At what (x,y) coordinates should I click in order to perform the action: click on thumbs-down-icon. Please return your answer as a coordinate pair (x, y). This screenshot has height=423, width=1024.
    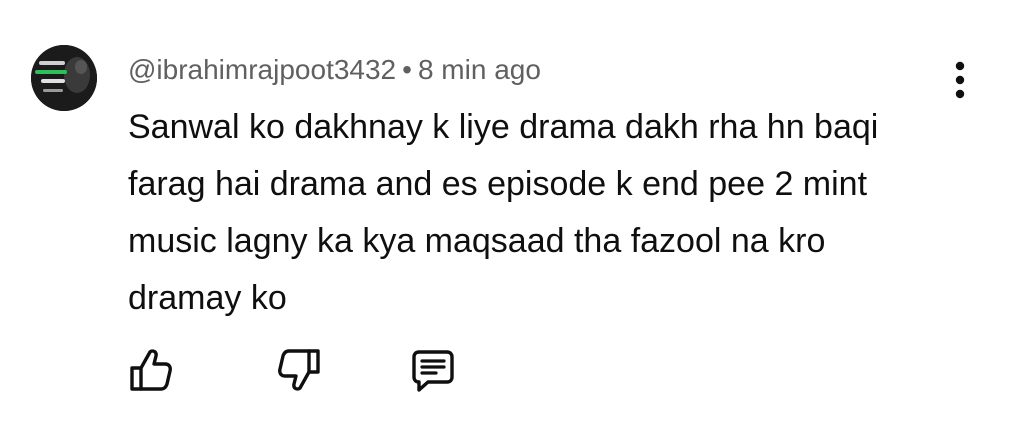
    Looking at the image, I should click on (299, 370).